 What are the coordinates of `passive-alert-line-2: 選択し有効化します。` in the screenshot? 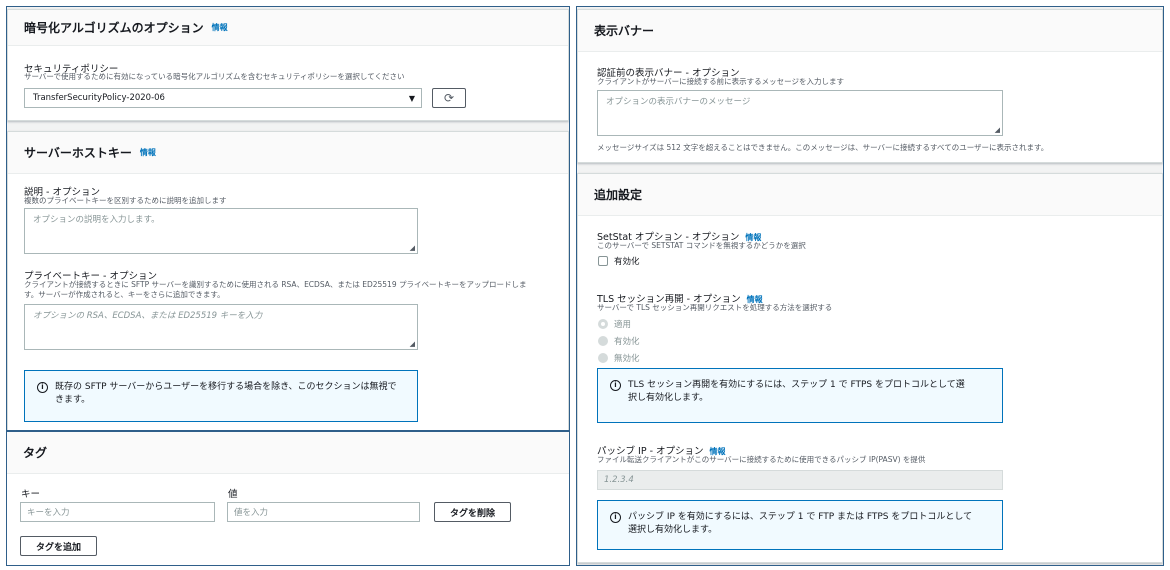 It's located at (673, 530).